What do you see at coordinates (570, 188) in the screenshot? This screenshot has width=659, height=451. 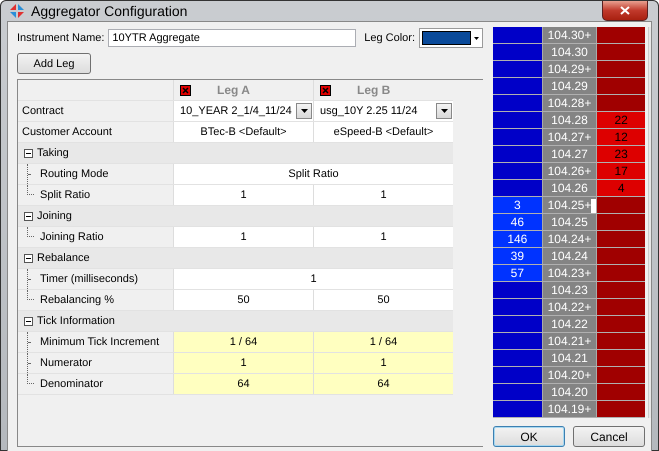 I see `price-cell: 104.26` at bounding box center [570, 188].